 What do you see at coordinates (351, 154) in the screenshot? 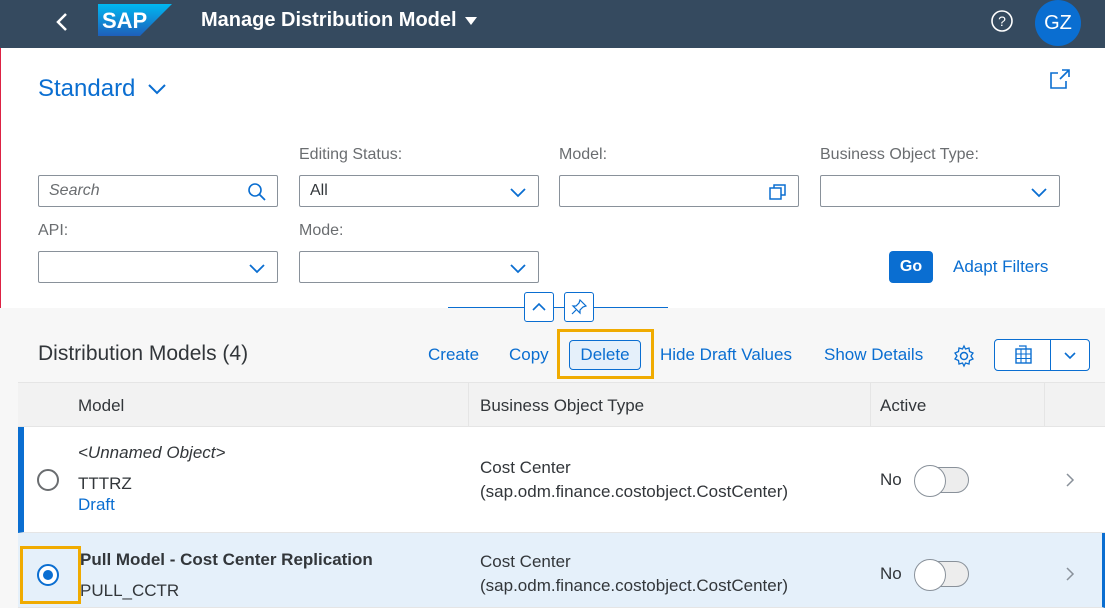
I see `editing-status-label: Editing Status:` at bounding box center [351, 154].